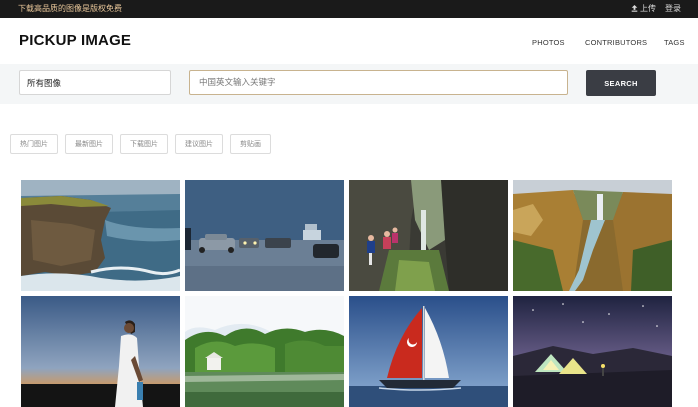 This screenshot has width=698, height=407. What do you see at coordinates (89, 144) in the screenshot?
I see `filter-latest: 最新图片` at bounding box center [89, 144].